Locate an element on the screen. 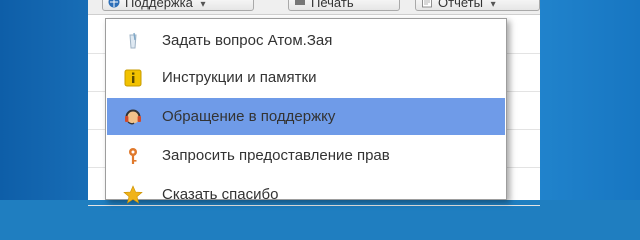 Image resolution: width=640 pixels, height=240 pixels. menu-item-ask-question: Задать вопрос Атом.Зая is located at coordinates (306, 40).